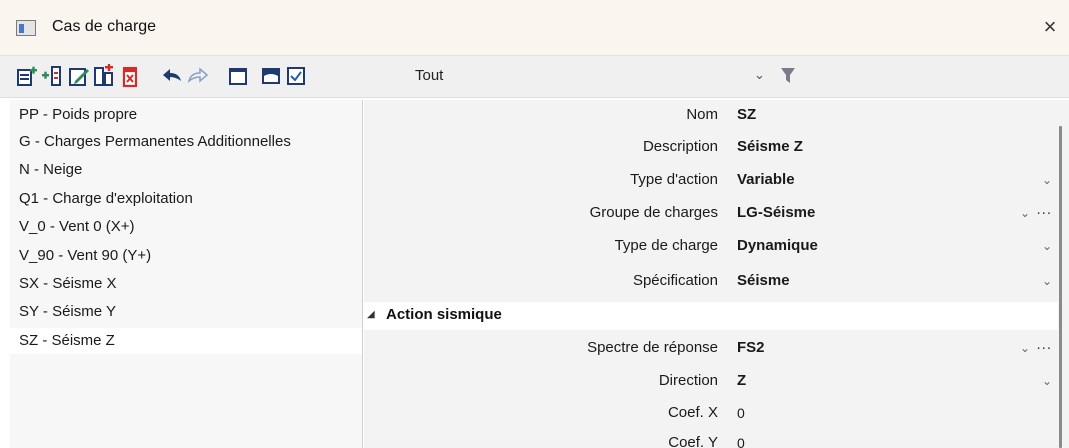  I want to click on title-bar: Cas de charge ×, so click(534, 28).